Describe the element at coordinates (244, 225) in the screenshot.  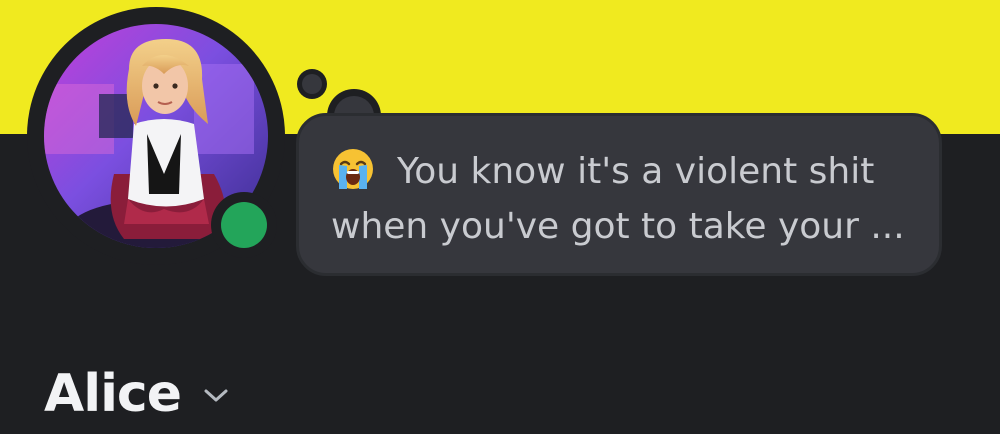
I see `online-status-icon` at that location.